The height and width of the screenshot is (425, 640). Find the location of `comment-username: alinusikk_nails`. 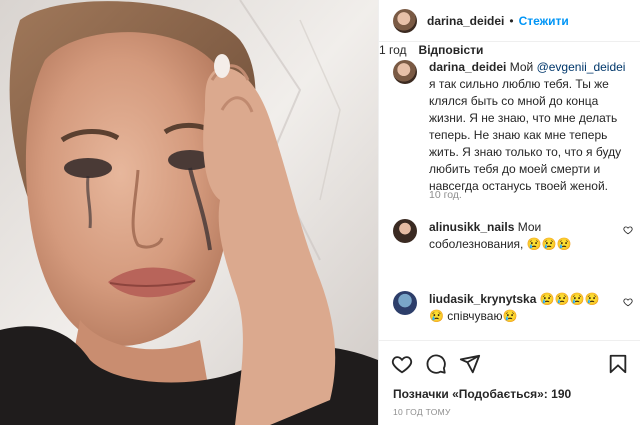

comment-username: alinusikk_nails is located at coordinates (471, 227).